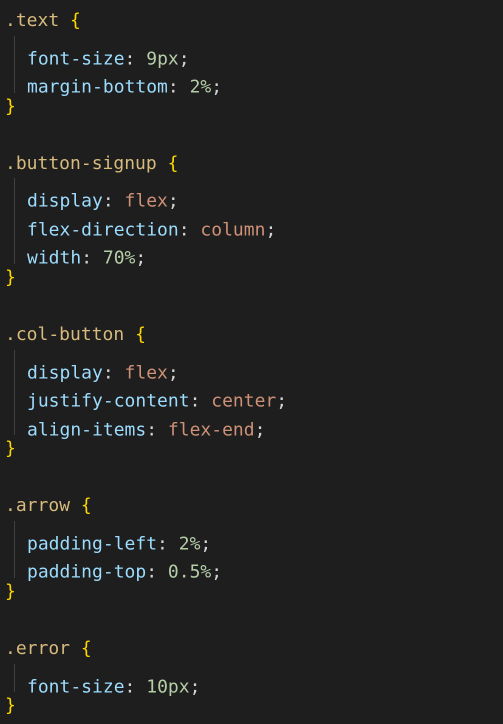 The height and width of the screenshot is (724, 503). Describe the element at coordinates (251, 566) in the screenshot. I see `code-line: padding-top: 0.5%;` at that location.